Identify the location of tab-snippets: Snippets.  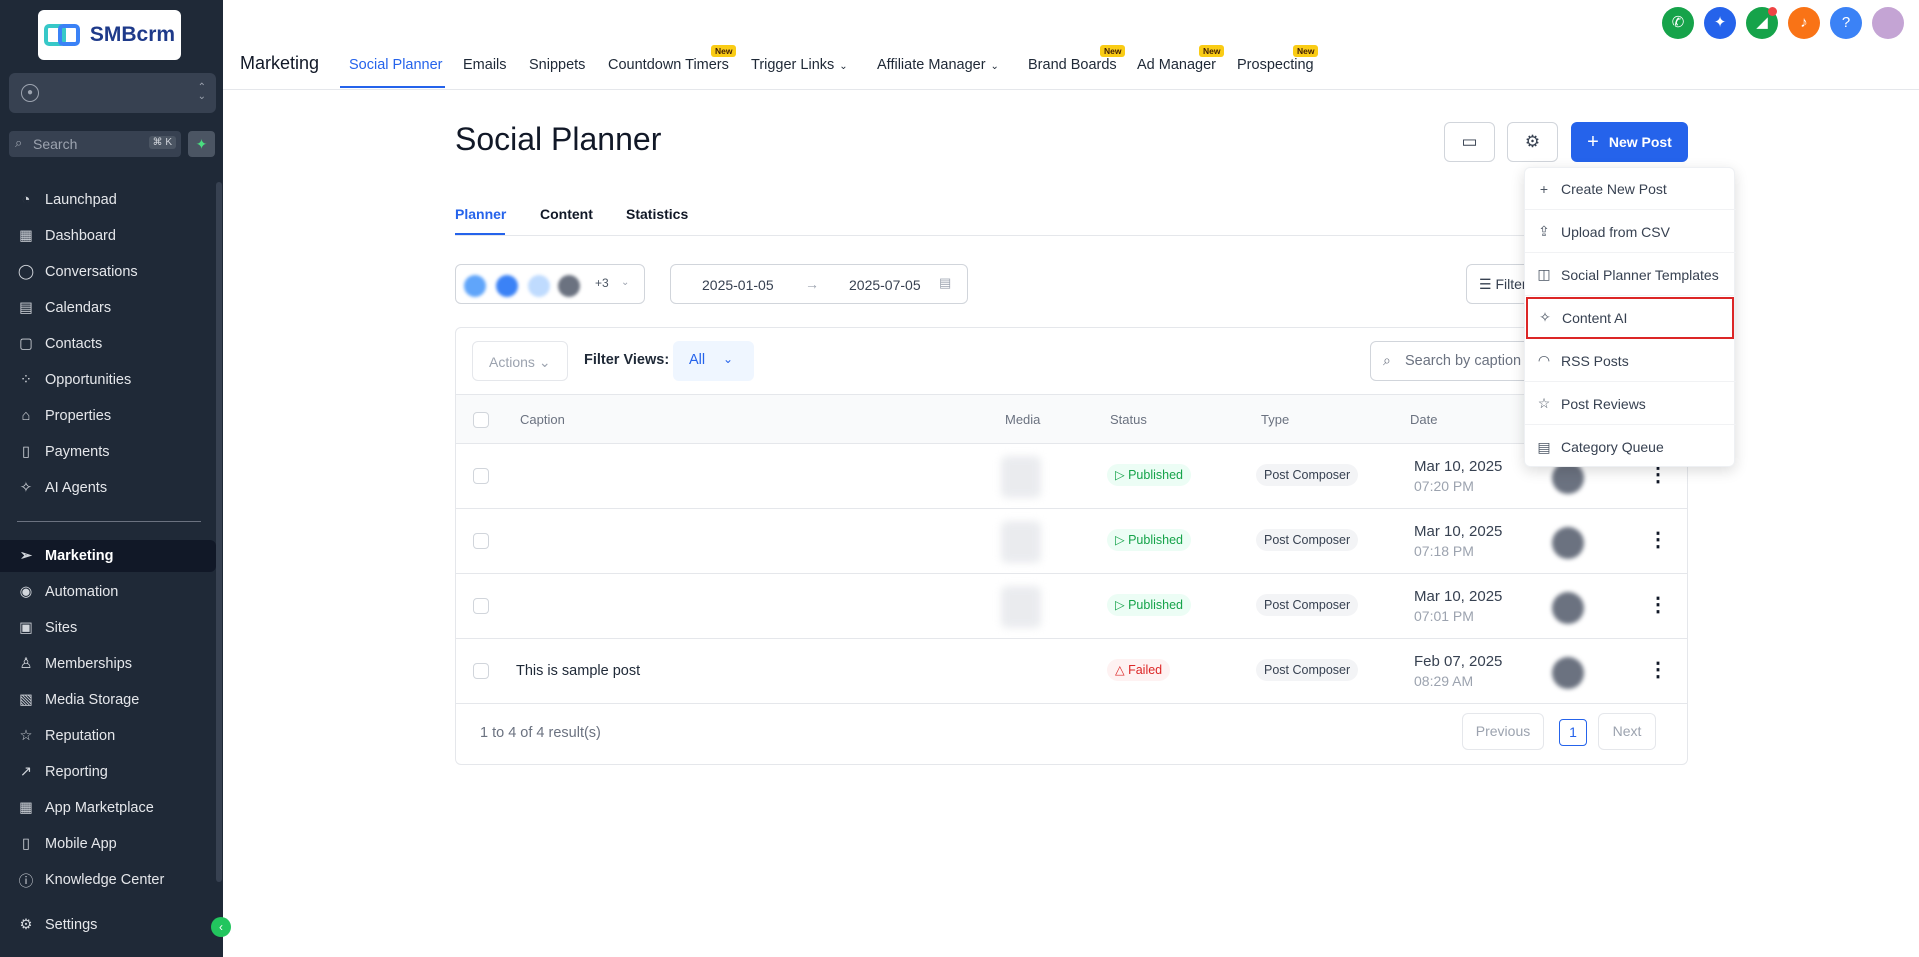
(557, 65).